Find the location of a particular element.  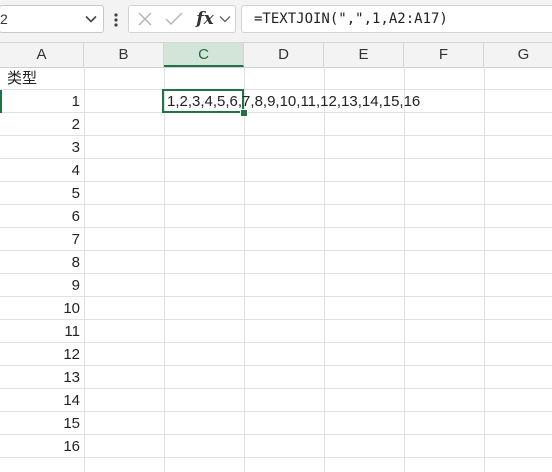

cancel-icon is located at coordinates (145, 19).